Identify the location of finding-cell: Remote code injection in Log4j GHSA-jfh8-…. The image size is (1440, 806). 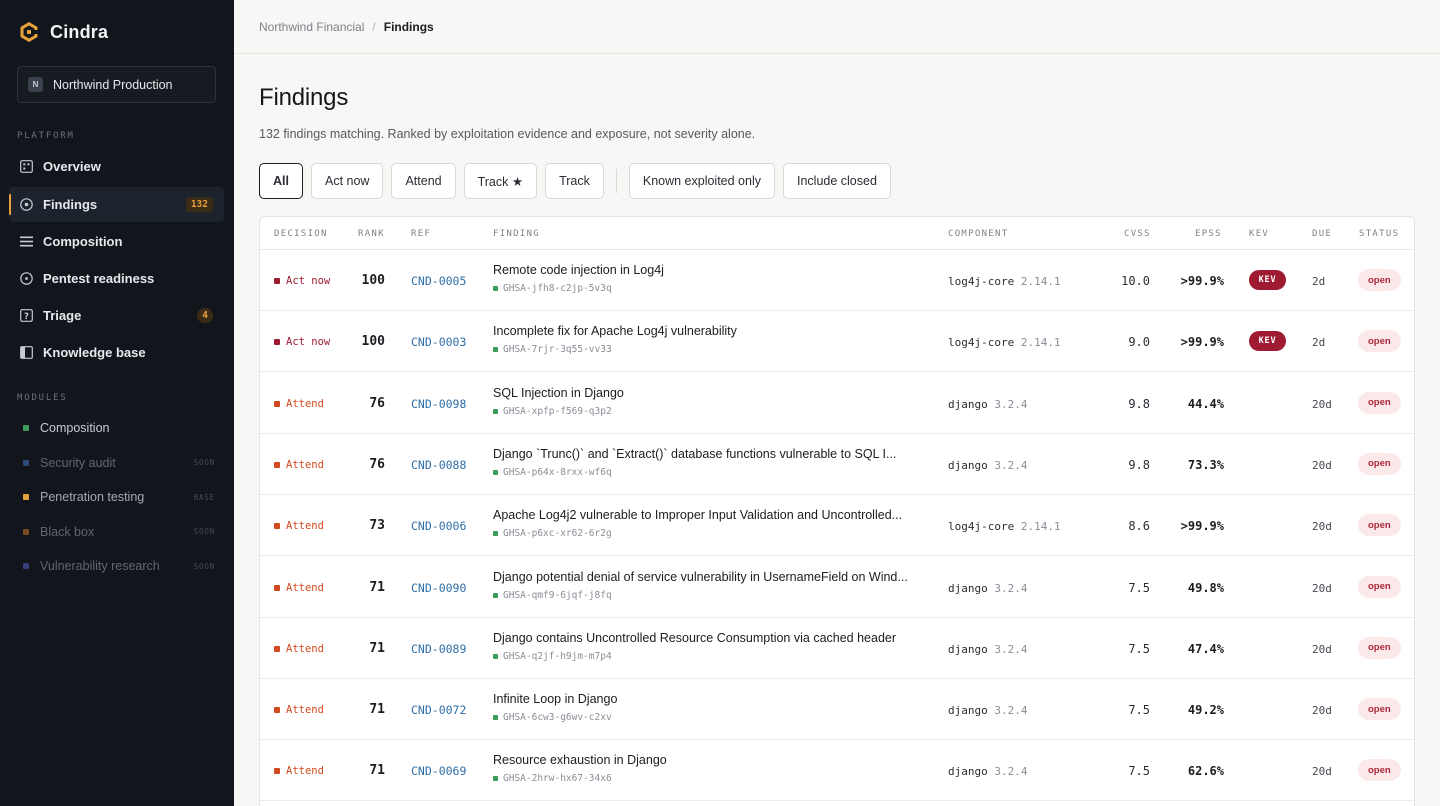
(713, 278).